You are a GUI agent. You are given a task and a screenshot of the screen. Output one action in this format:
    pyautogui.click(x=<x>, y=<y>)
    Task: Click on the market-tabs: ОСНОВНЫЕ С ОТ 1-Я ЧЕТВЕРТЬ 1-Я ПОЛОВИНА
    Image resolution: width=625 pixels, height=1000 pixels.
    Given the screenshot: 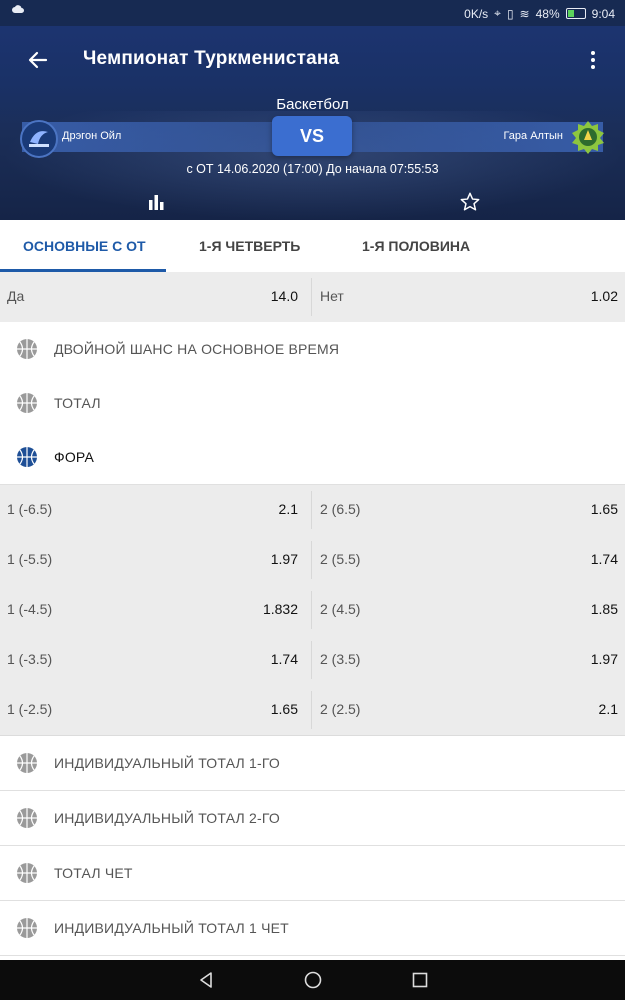 What is the action you would take?
    pyautogui.click(x=312, y=246)
    